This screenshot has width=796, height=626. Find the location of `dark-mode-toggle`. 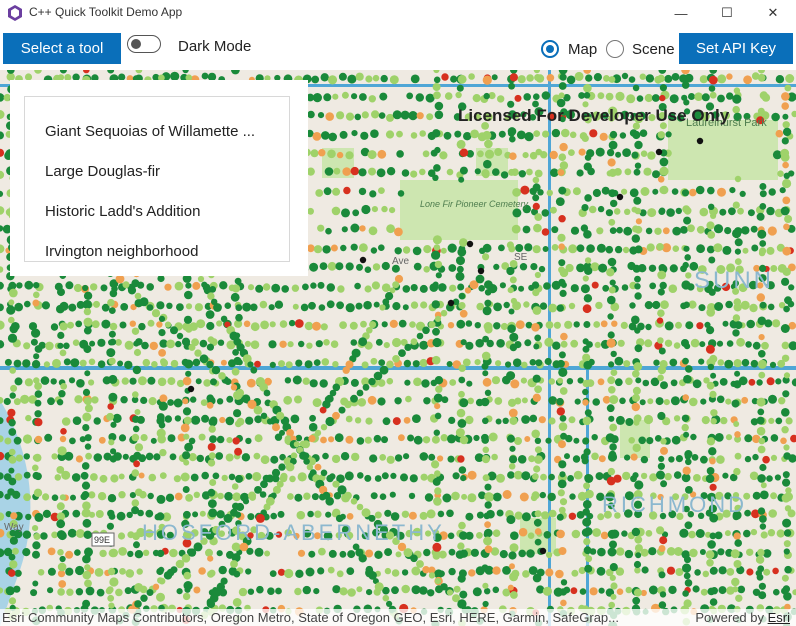

dark-mode-toggle is located at coordinates (144, 44).